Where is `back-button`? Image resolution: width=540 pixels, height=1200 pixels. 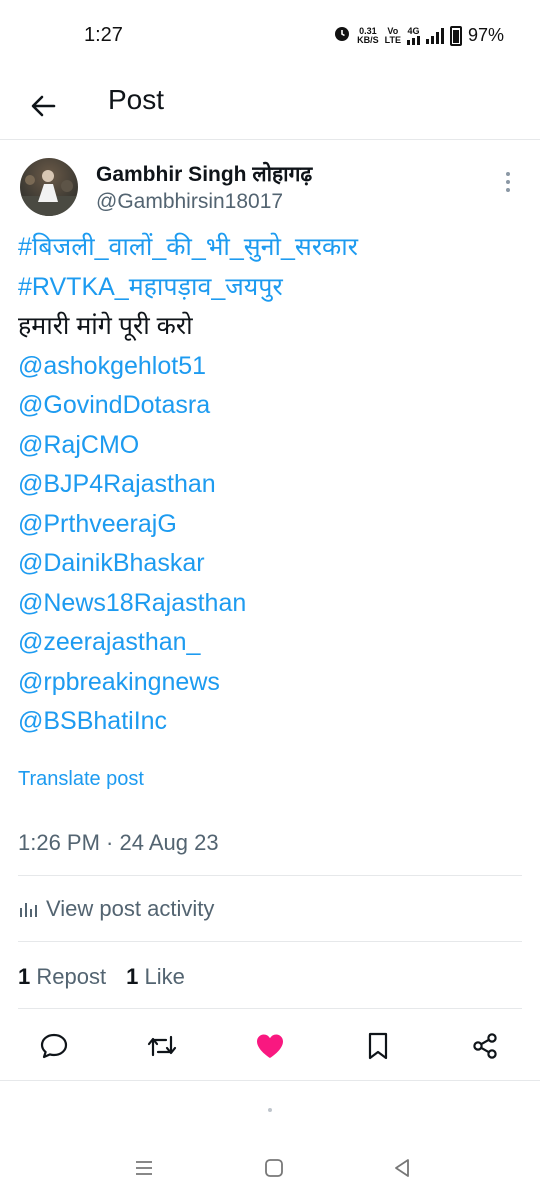
back-button is located at coordinates (44, 106).